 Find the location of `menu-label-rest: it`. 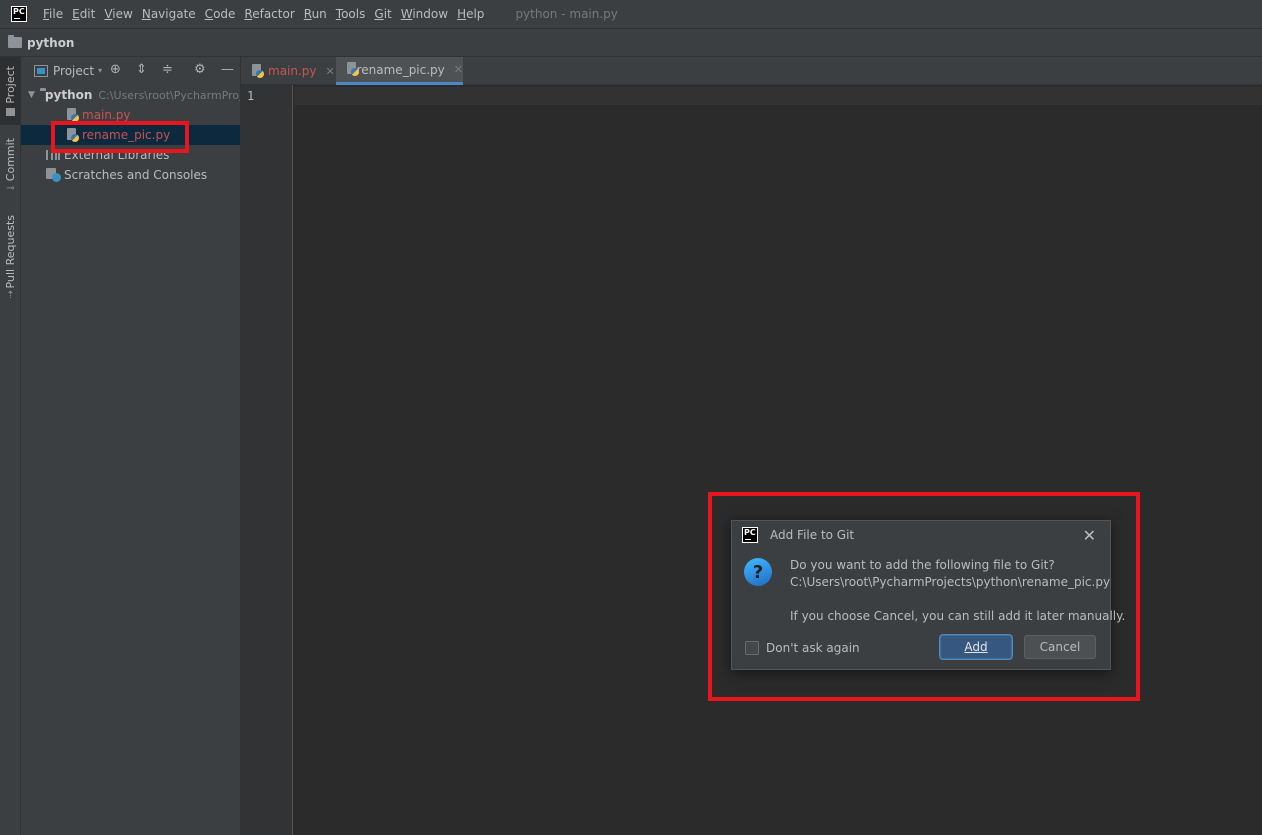

menu-label-rest: it is located at coordinates (387, 14).